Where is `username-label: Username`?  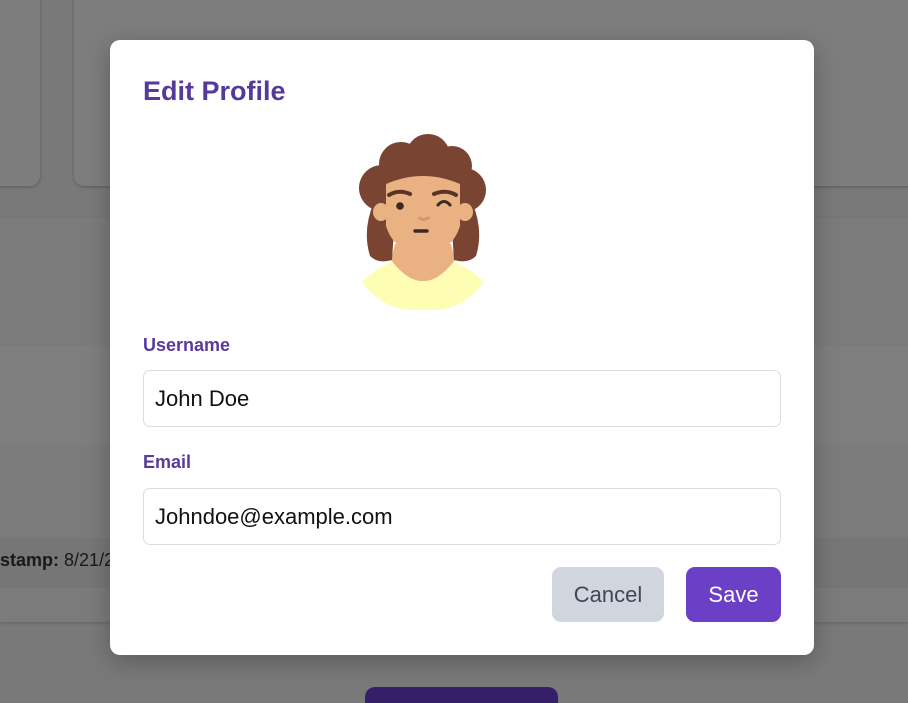 username-label: Username is located at coordinates (187, 345).